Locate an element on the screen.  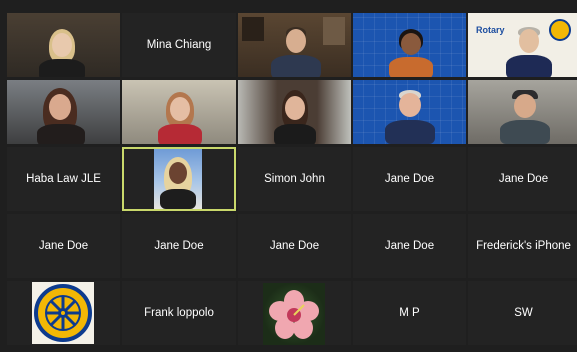
bookshelf-decor is located at coordinates (253, 29).